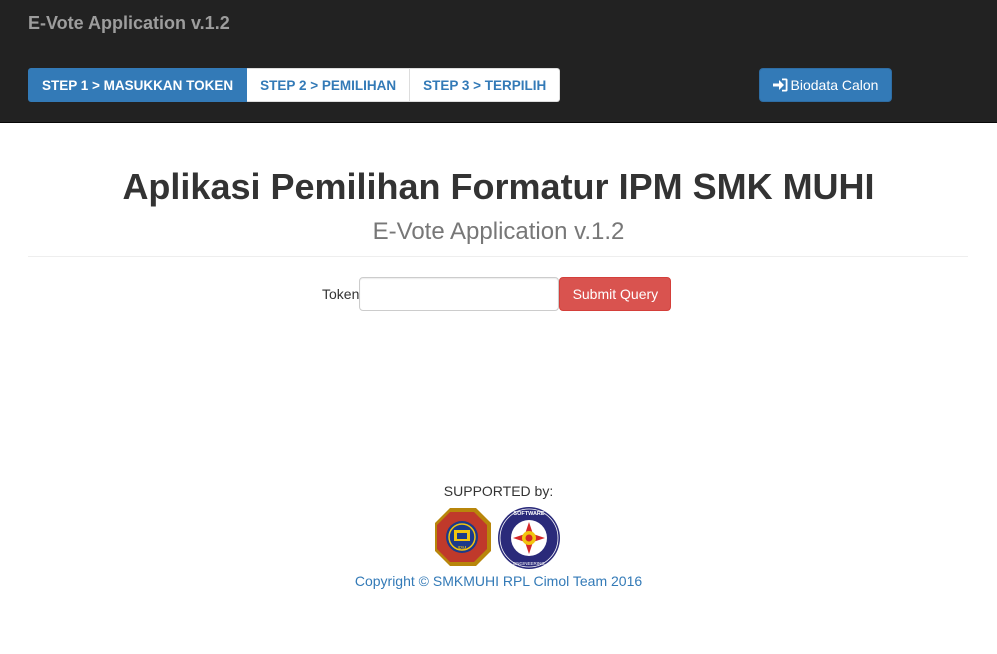 This screenshot has width=997, height=654. What do you see at coordinates (780, 85) in the screenshot?
I see `sign-in-icon` at bounding box center [780, 85].